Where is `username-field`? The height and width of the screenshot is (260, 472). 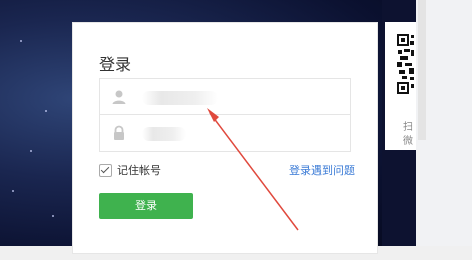
username-field is located at coordinates (225, 97).